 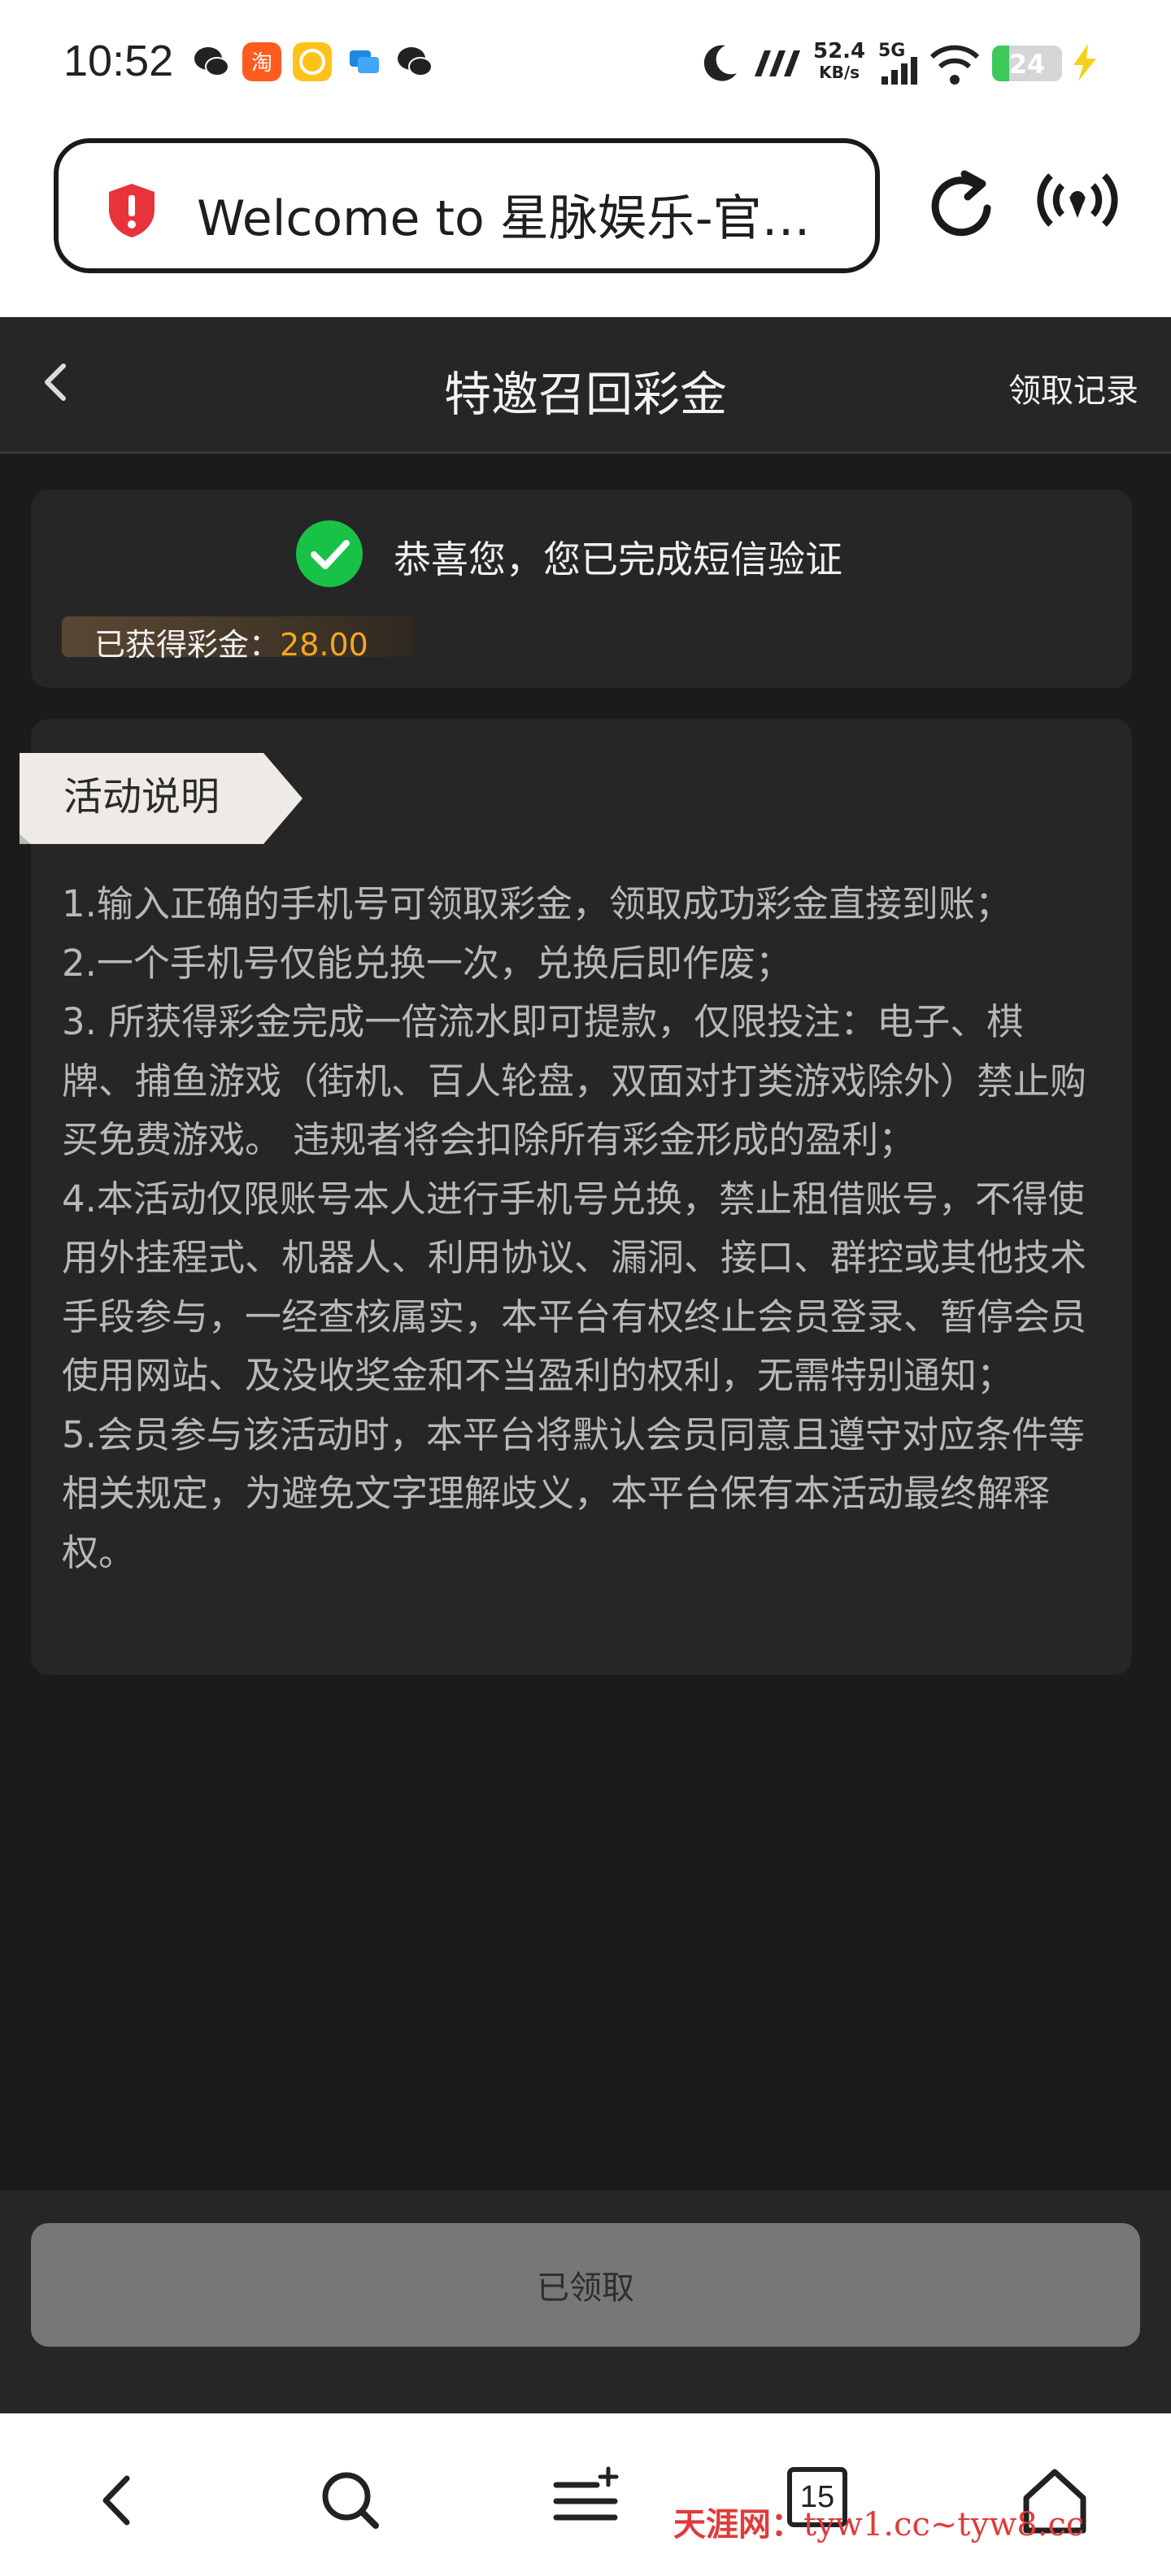 What do you see at coordinates (954, 65) in the screenshot?
I see `wifi-icon` at bounding box center [954, 65].